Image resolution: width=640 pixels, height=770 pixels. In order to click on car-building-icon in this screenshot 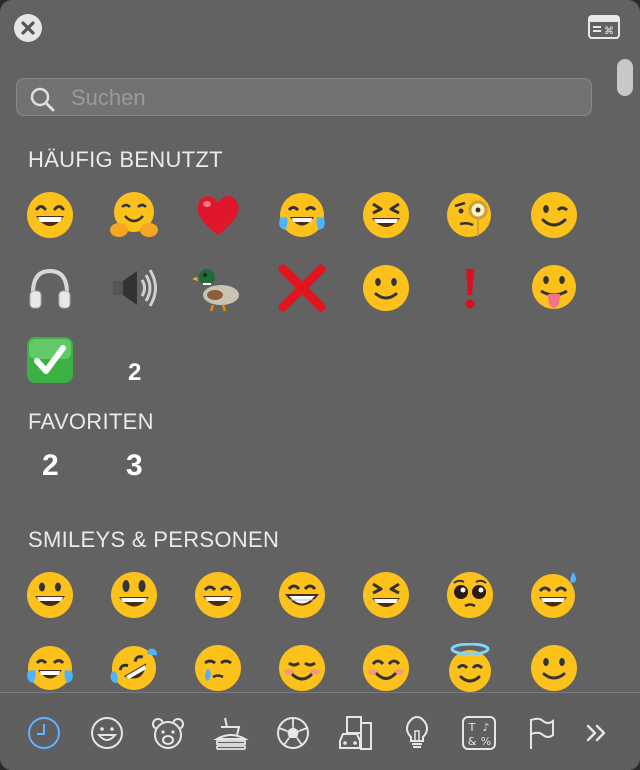, I will do `click(355, 733)`.